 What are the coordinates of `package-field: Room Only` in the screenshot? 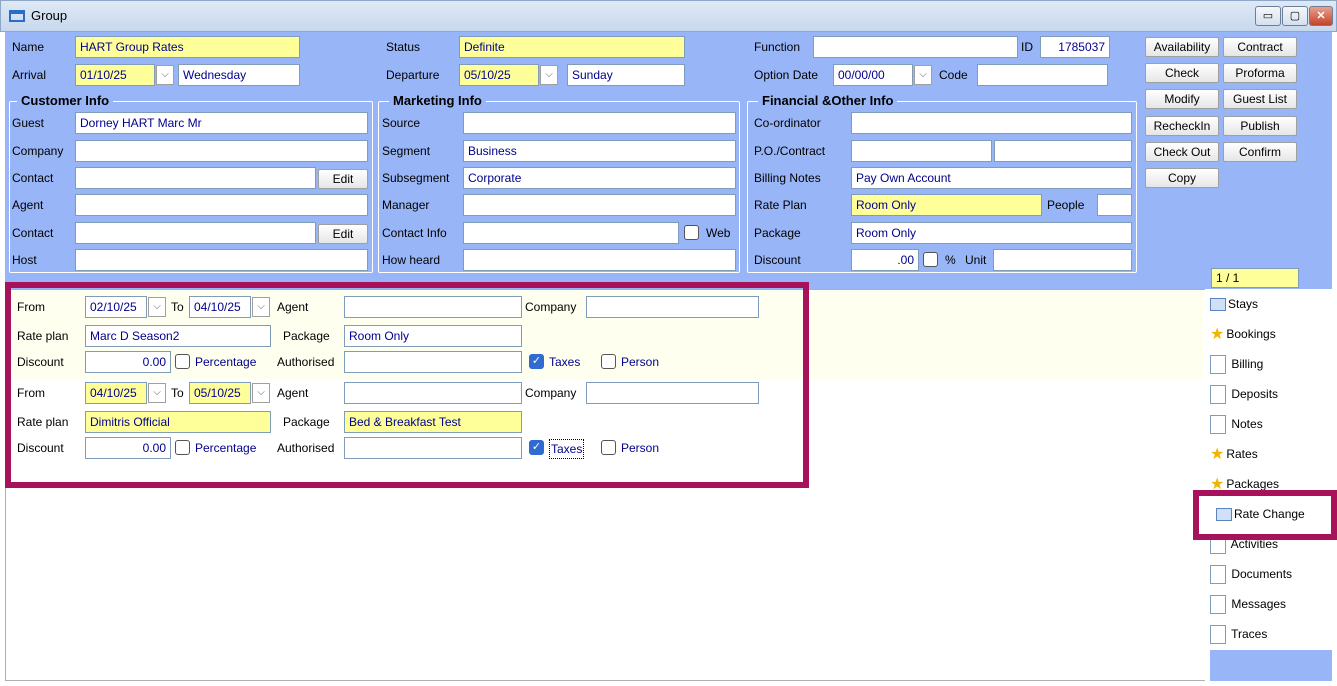 It's located at (991, 233).